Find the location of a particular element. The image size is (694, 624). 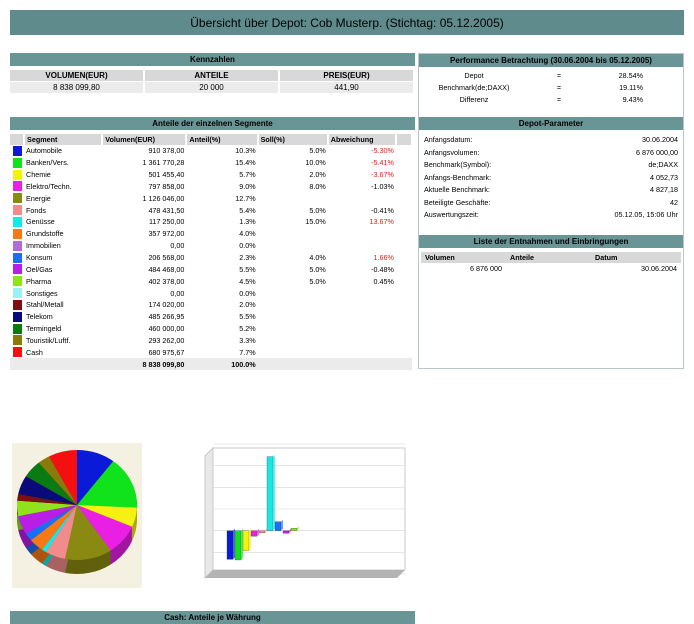

segment-volumen: 293 262,00 is located at coordinates (166, 340).